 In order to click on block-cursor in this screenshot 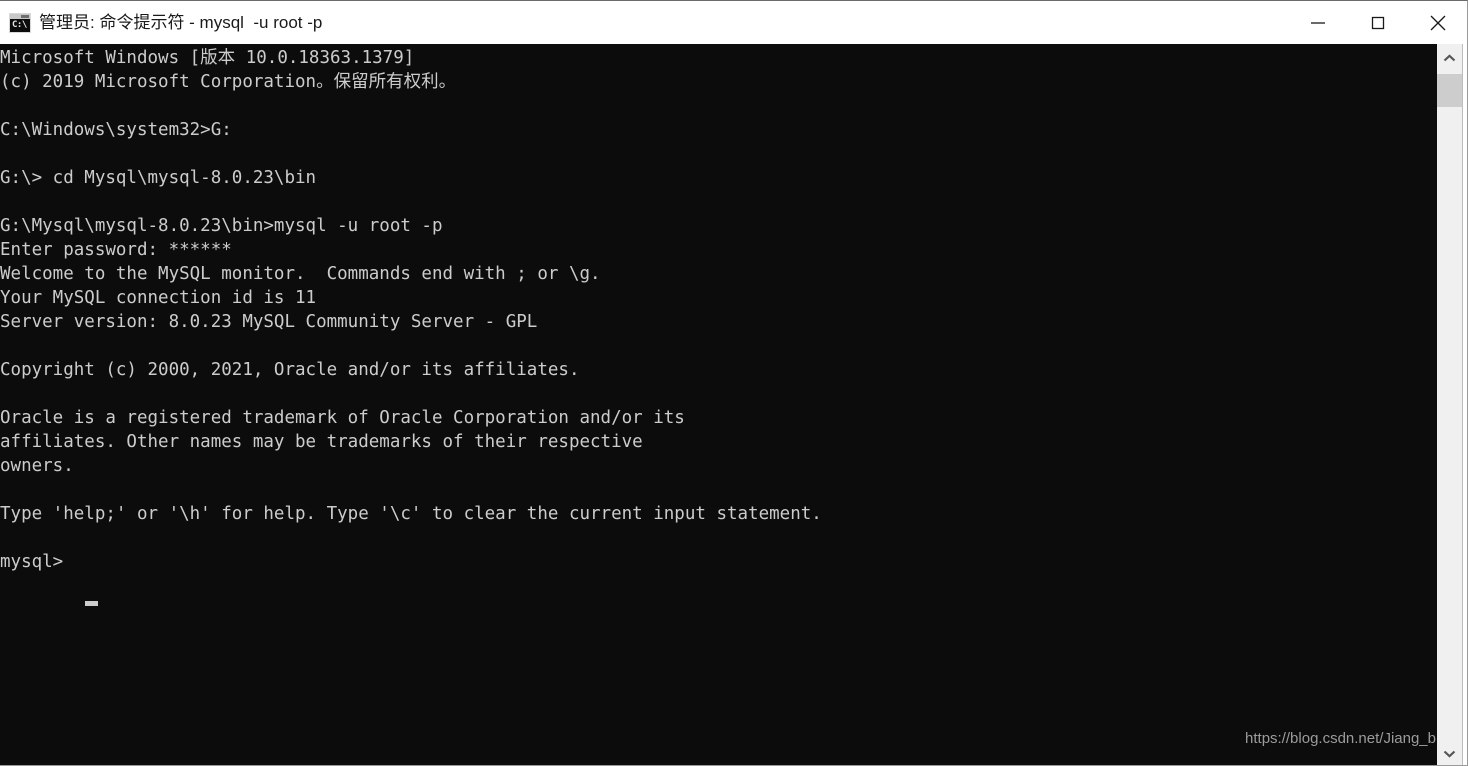, I will do `click(91, 603)`.